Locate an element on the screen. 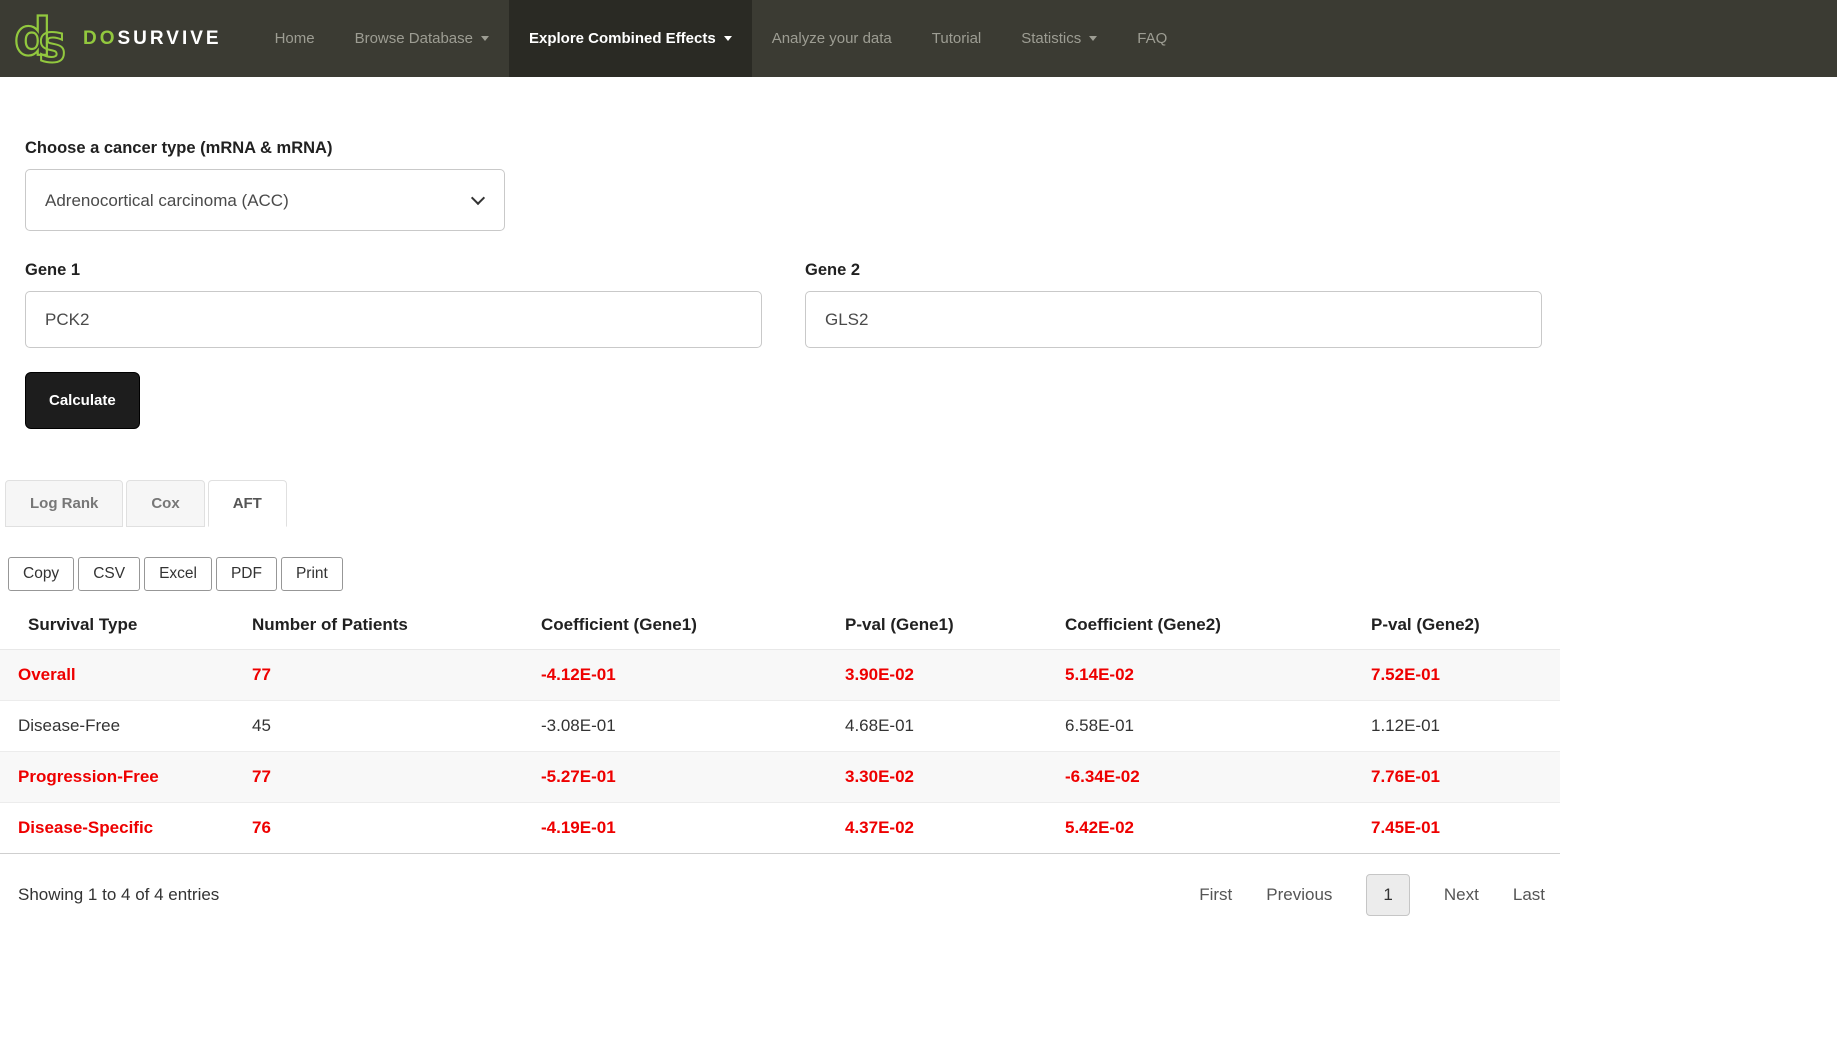  cell-pval-gene1: 4.68E-01 is located at coordinates (879, 725).